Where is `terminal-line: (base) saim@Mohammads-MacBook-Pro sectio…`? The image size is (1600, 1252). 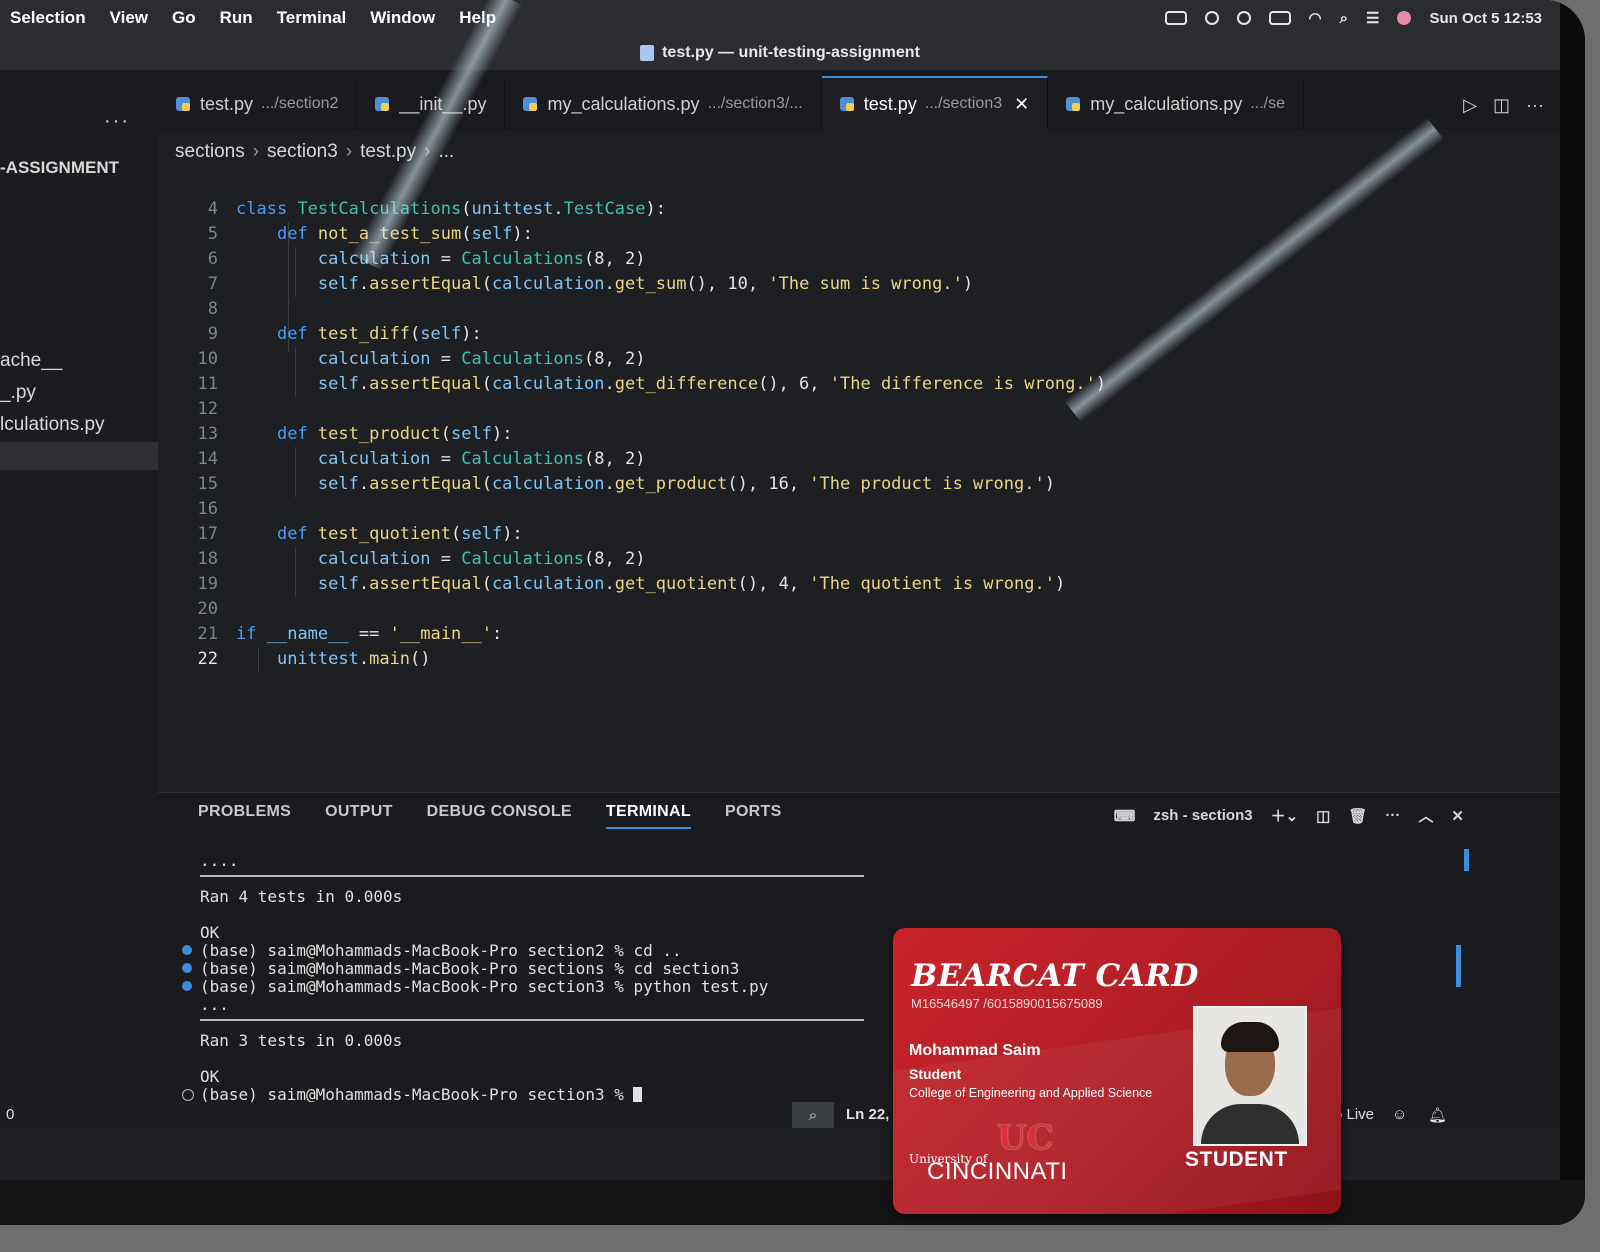
terminal-line: (base) saim@Mohammads-MacBook-Pro sectio… is located at coordinates (484, 986).